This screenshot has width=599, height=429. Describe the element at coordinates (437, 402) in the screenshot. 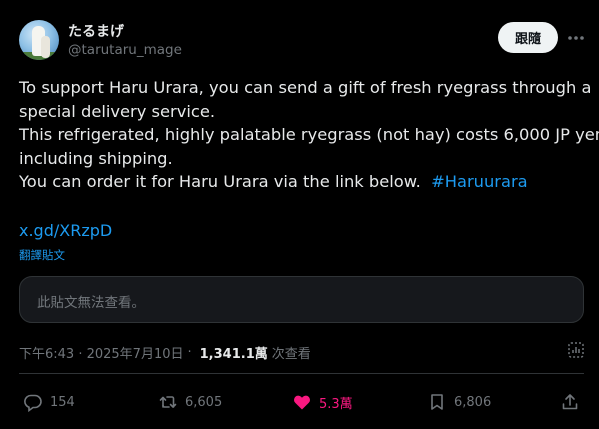

I see `bookmark-icon` at that location.